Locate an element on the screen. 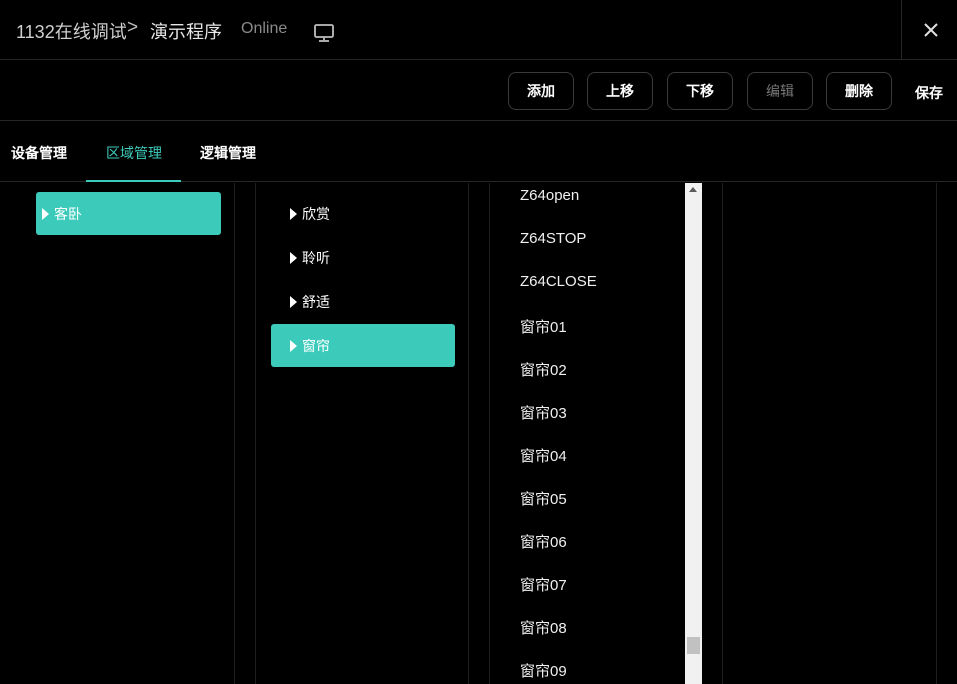  breadcrumb-page: 演示程序 is located at coordinates (186, 31).